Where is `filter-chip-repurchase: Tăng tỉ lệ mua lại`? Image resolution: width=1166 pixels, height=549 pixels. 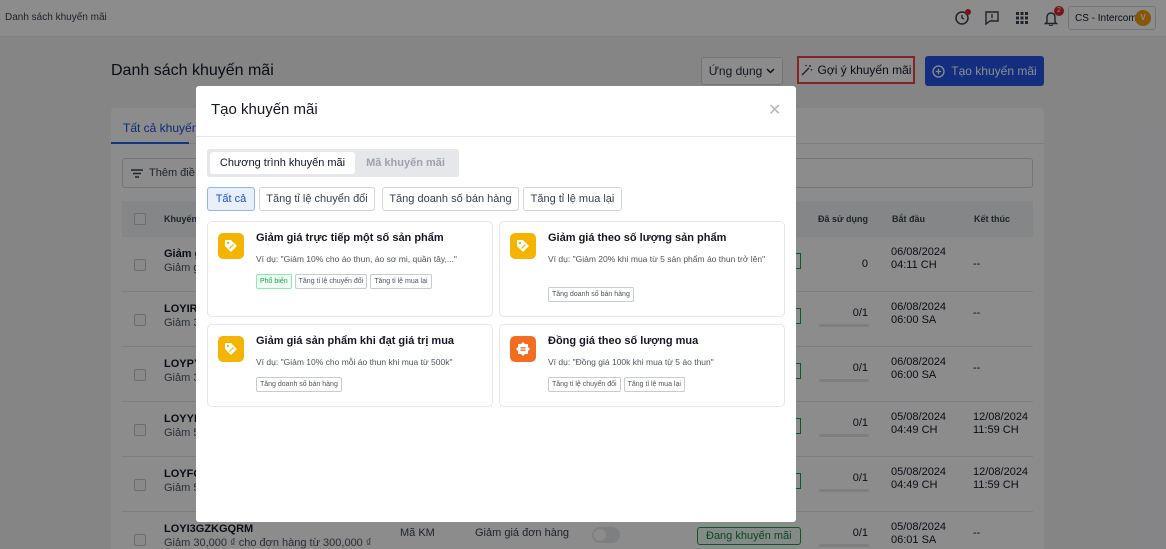 filter-chip-repurchase: Tăng tỉ lệ mua lại is located at coordinates (572, 199).